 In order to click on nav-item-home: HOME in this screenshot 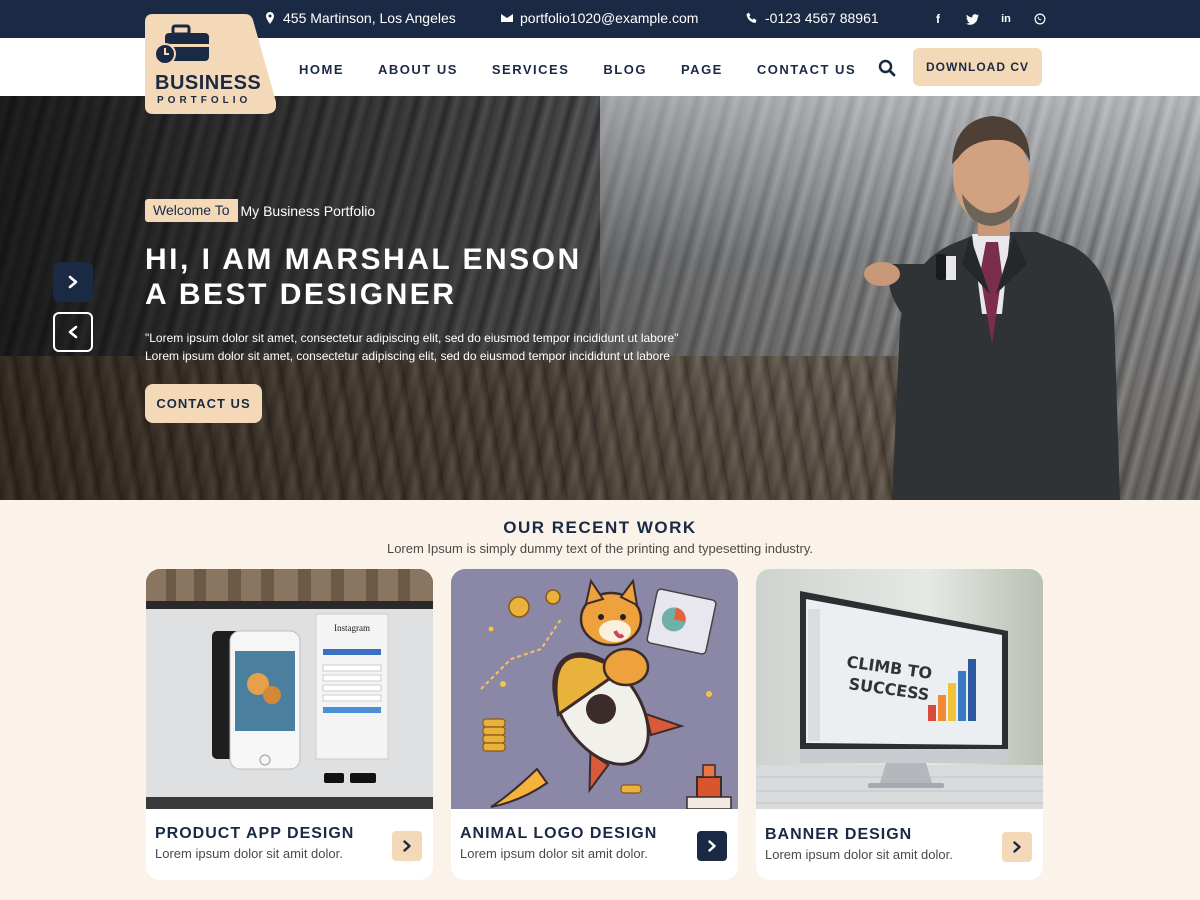, I will do `click(321, 69)`.